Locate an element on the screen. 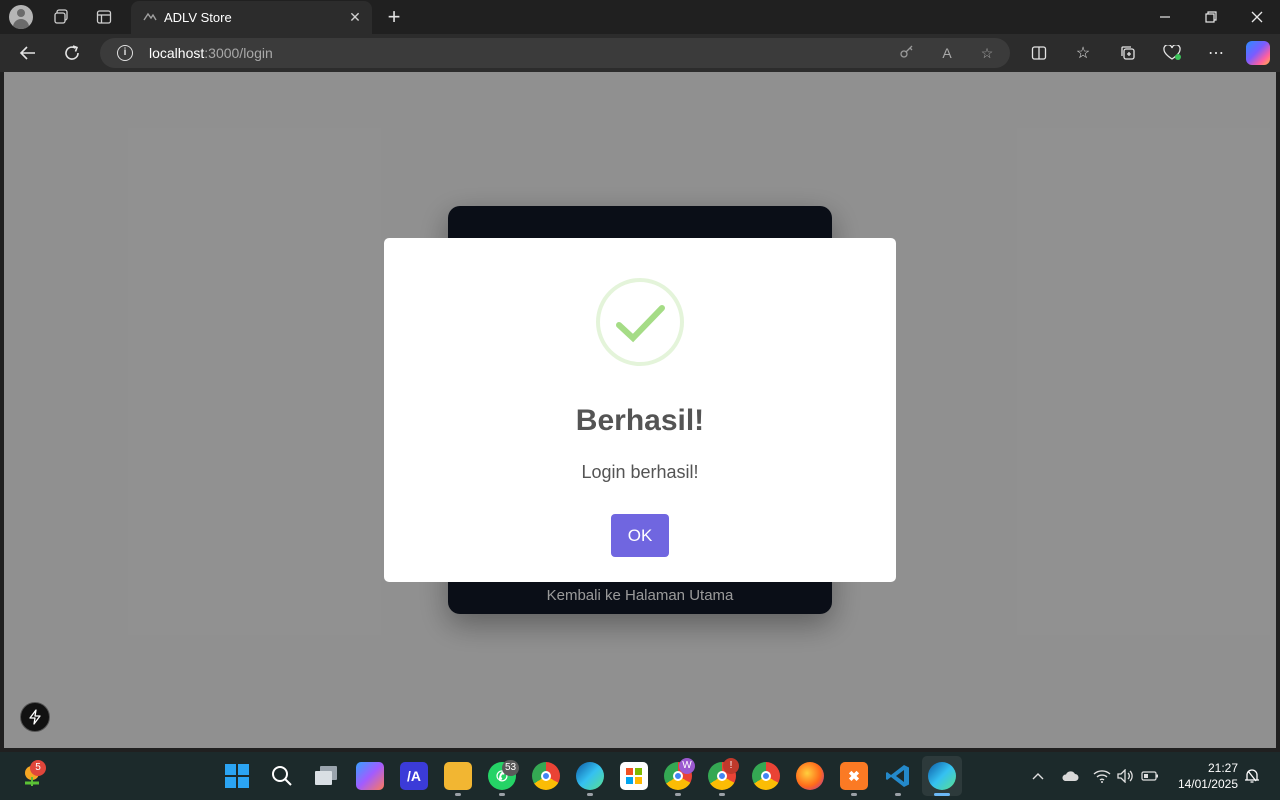 The height and width of the screenshot is (800, 1280). system-clock: 21:27 14/01/2025 is located at coordinates (1204, 776).